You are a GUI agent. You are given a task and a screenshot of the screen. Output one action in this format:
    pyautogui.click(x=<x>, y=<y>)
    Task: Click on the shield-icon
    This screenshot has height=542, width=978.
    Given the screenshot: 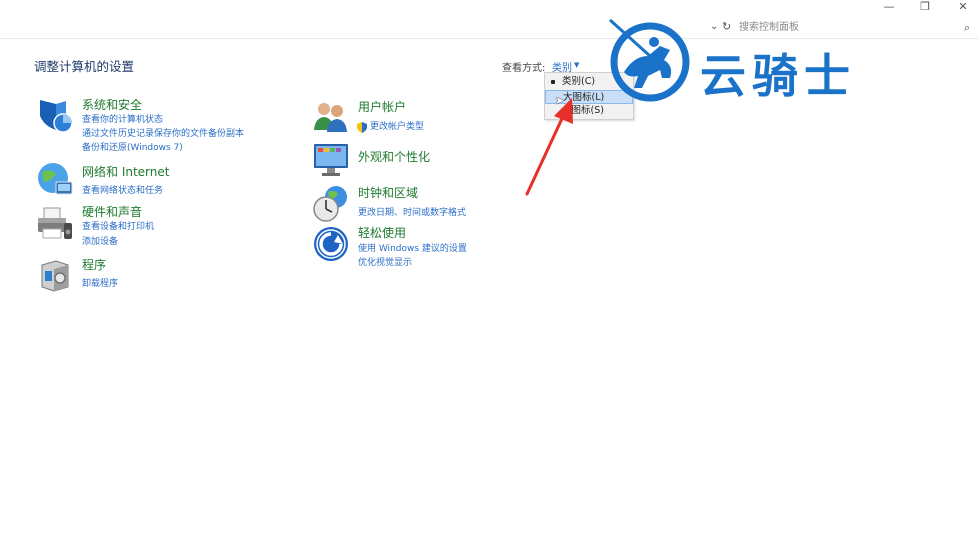 What is the action you would take?
    pyautogui.click(x=55, y=115)
    